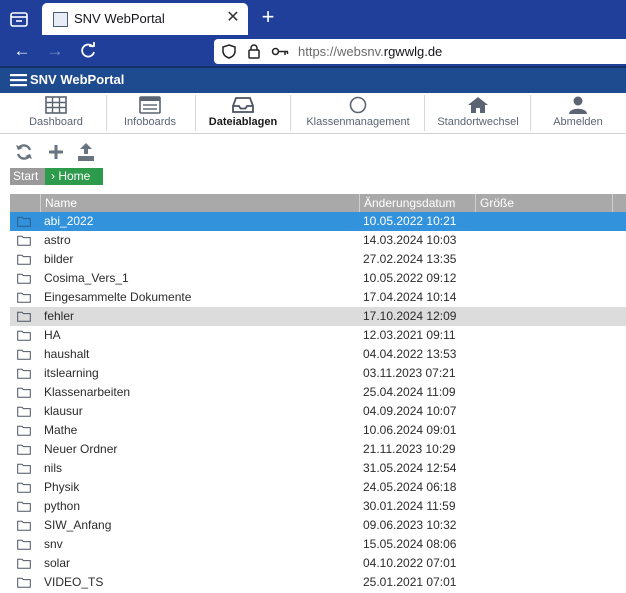 This screenshot has width=626, height=593. Describe the element at coordinates (619, 203) in the screenshot. I see `header-filler` at that location.